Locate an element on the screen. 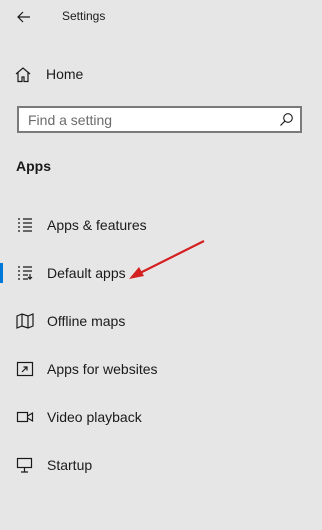 The width and height of the screenshot is (322, 530). nav-item-offline-maps: Offline maps is located at coordinates (161, 321).